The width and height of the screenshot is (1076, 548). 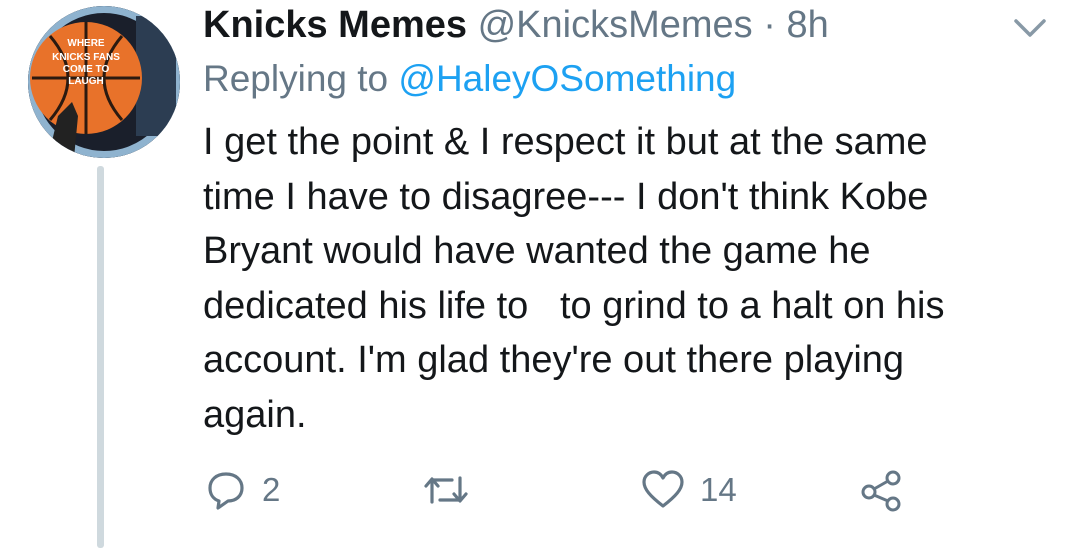 I want to click on avatar-text-1: WHERE, so click(x=86, y=43).